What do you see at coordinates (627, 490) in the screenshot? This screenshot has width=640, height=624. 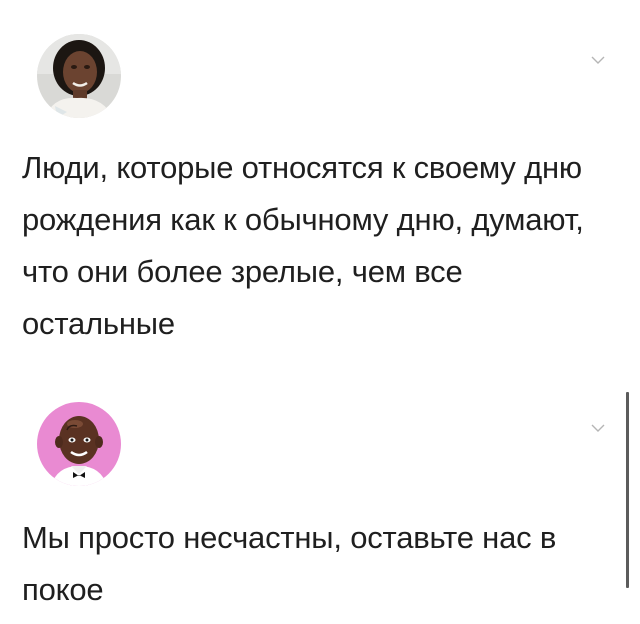 I see `scrollbar` at bounding box center [627, 490].